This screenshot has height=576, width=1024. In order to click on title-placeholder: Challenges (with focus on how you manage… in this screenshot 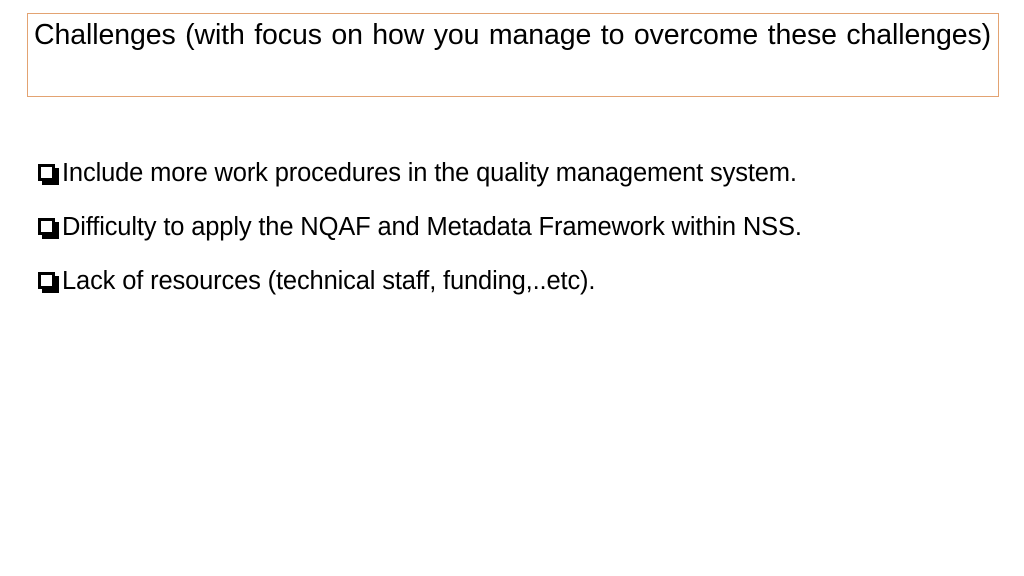, I will do `click(513, 55)`.